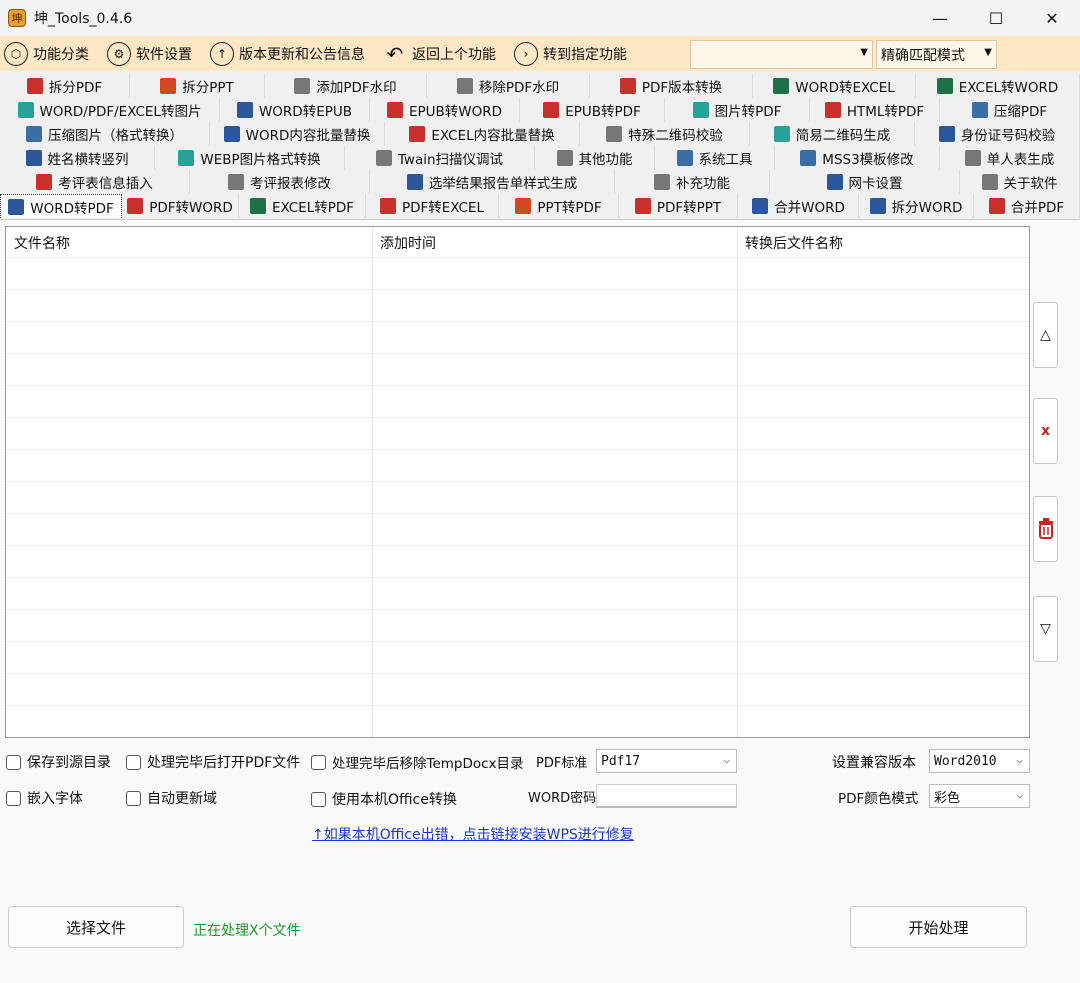 Image resolution: width=1080 pixels, height=983 pixels. Describe the element at coordinates (595, 158) in the screenshot. I see `tab-3-3: 其他功能` at that location.